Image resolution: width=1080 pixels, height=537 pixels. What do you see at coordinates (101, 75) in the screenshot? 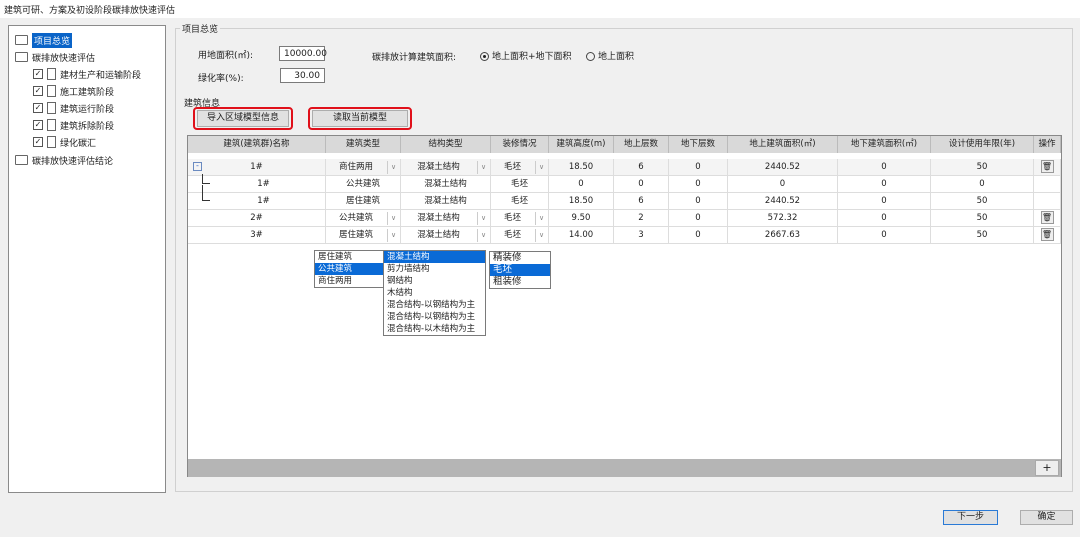
I see `tree-item-label: 建材生产和运输阶段` at bounding box center [101, 75].